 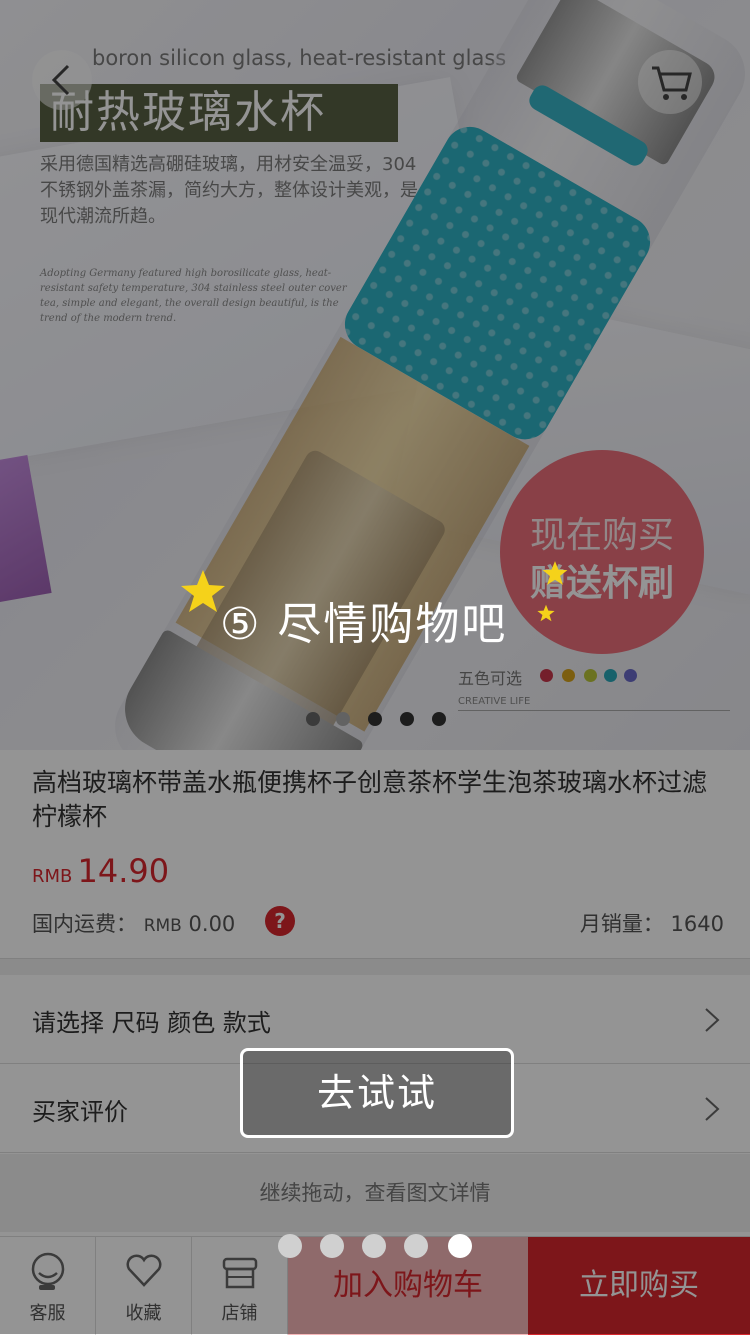 I want to click on customer-service-button: 客服, so click(x=48, y=1286).